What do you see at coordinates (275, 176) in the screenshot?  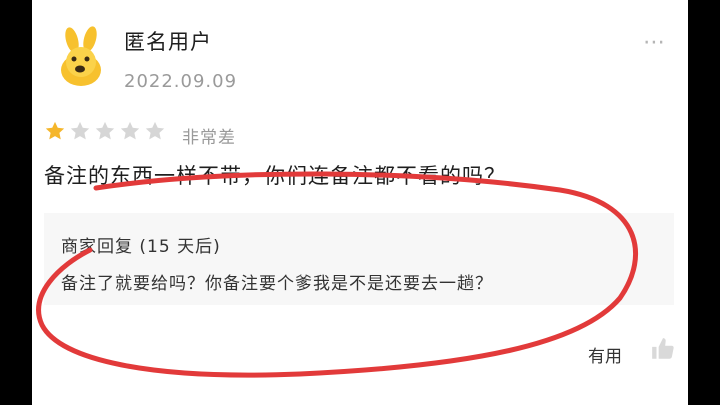 I see `review-comment: 备注的东西一样不带，你们连备注都不看的吗？` at bounding box center [275, 176].